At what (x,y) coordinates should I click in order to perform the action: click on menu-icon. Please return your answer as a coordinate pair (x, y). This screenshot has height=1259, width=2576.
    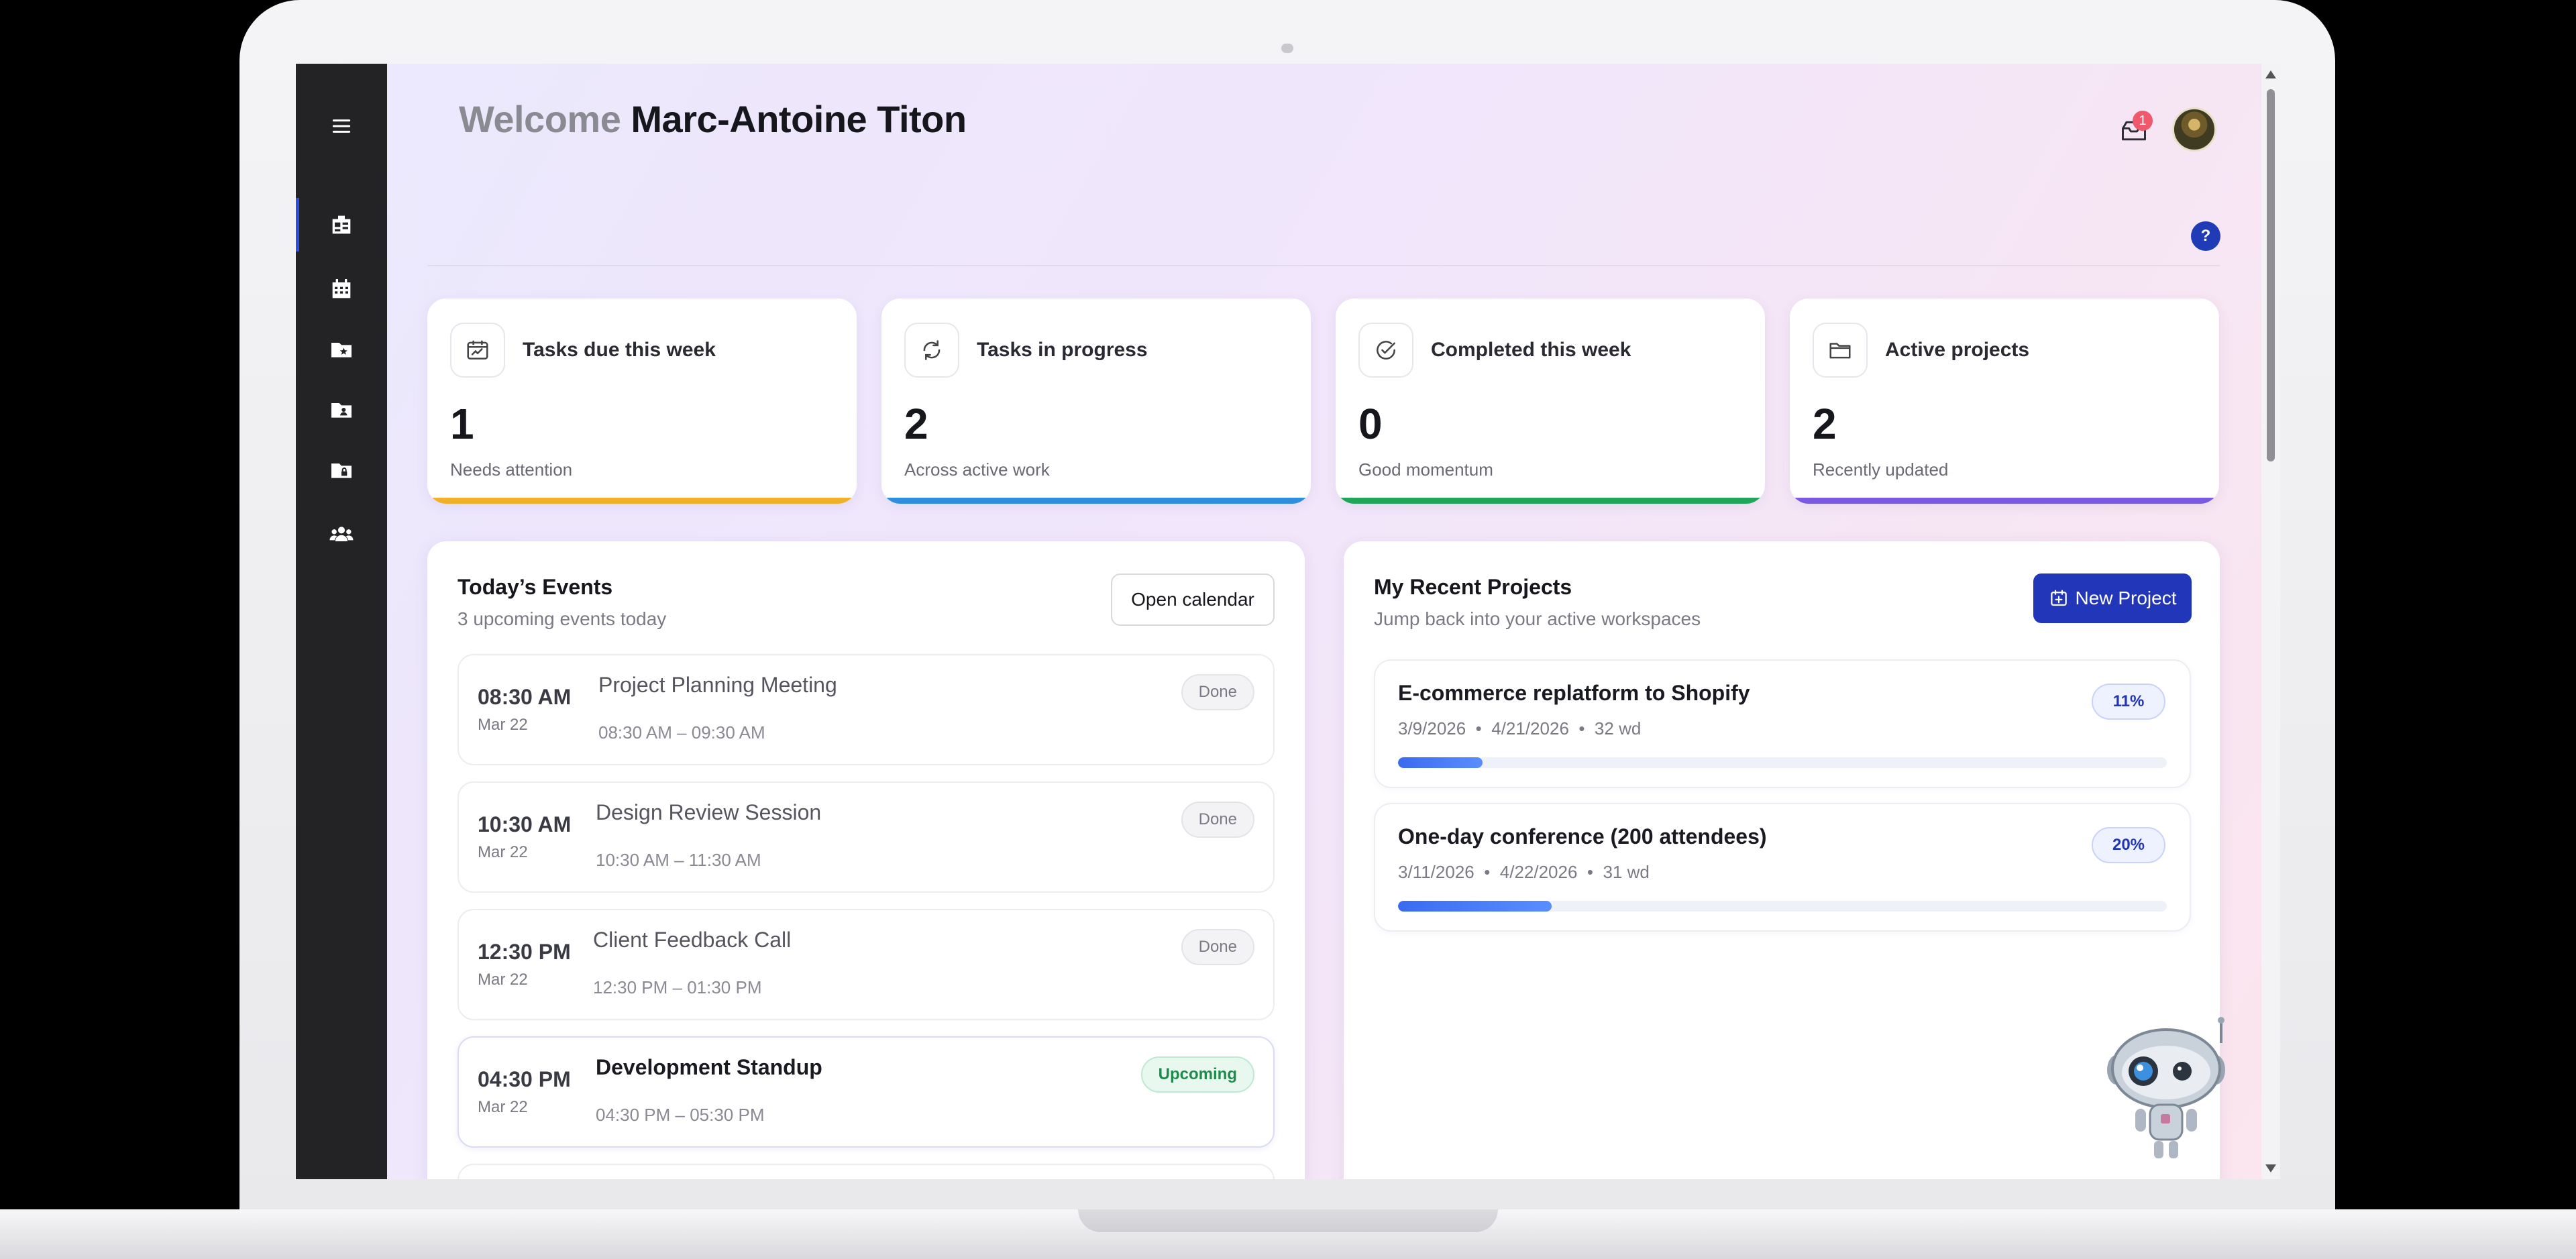
    Looking at the image, I should click on (341, 126).